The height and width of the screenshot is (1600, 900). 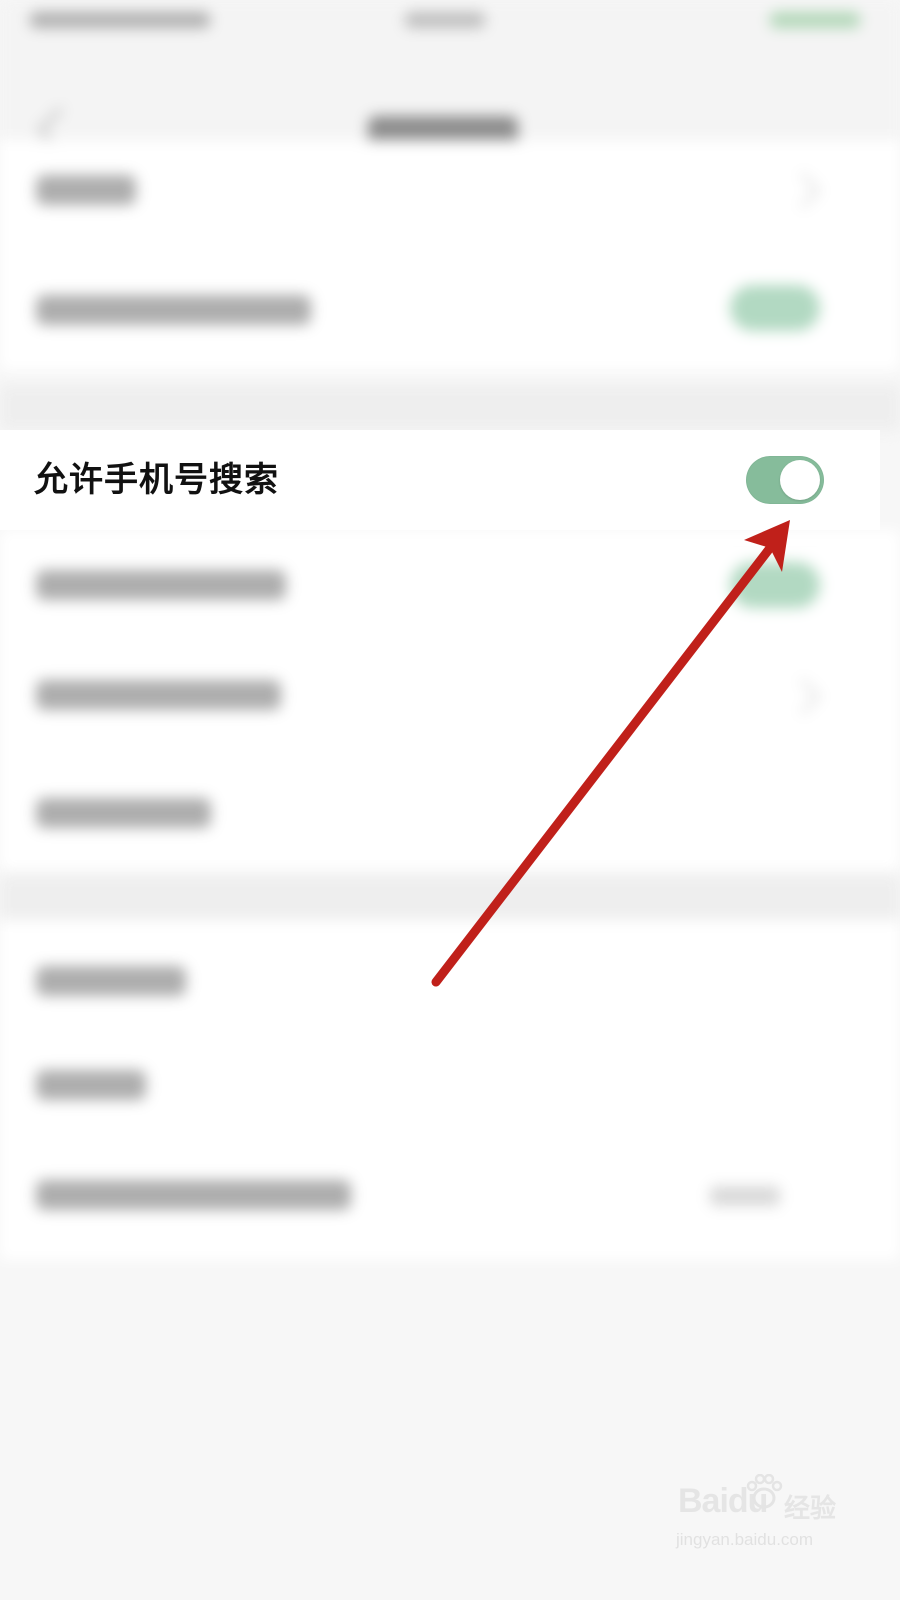 I want to click on watermark-brand-cn: 经验, so click(x=810, y=1509).